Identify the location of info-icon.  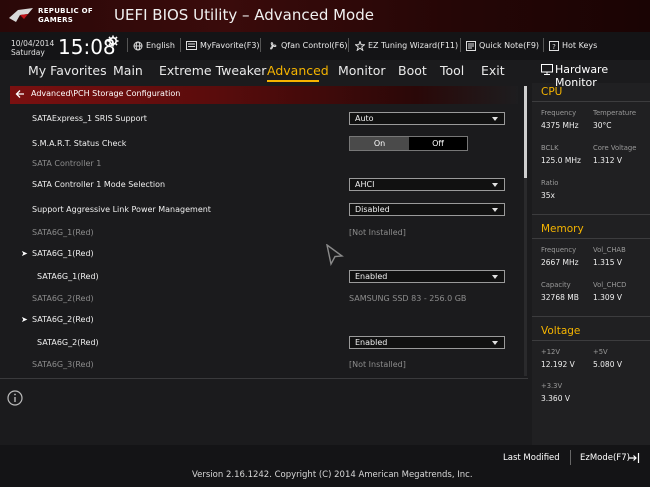
(15, 398).